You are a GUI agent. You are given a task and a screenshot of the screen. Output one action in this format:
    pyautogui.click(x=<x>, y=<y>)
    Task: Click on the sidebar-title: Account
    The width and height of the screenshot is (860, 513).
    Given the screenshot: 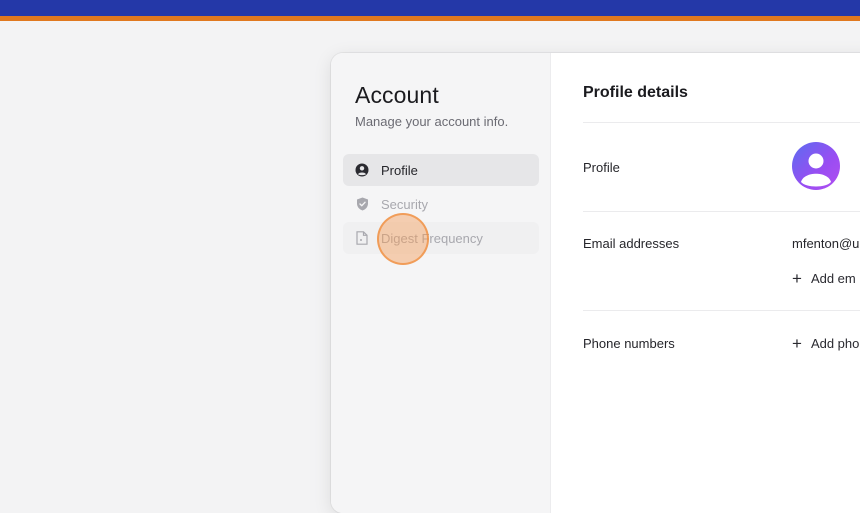 What is the action you would take?
    pyautogui.click(x=397, y=95)
    